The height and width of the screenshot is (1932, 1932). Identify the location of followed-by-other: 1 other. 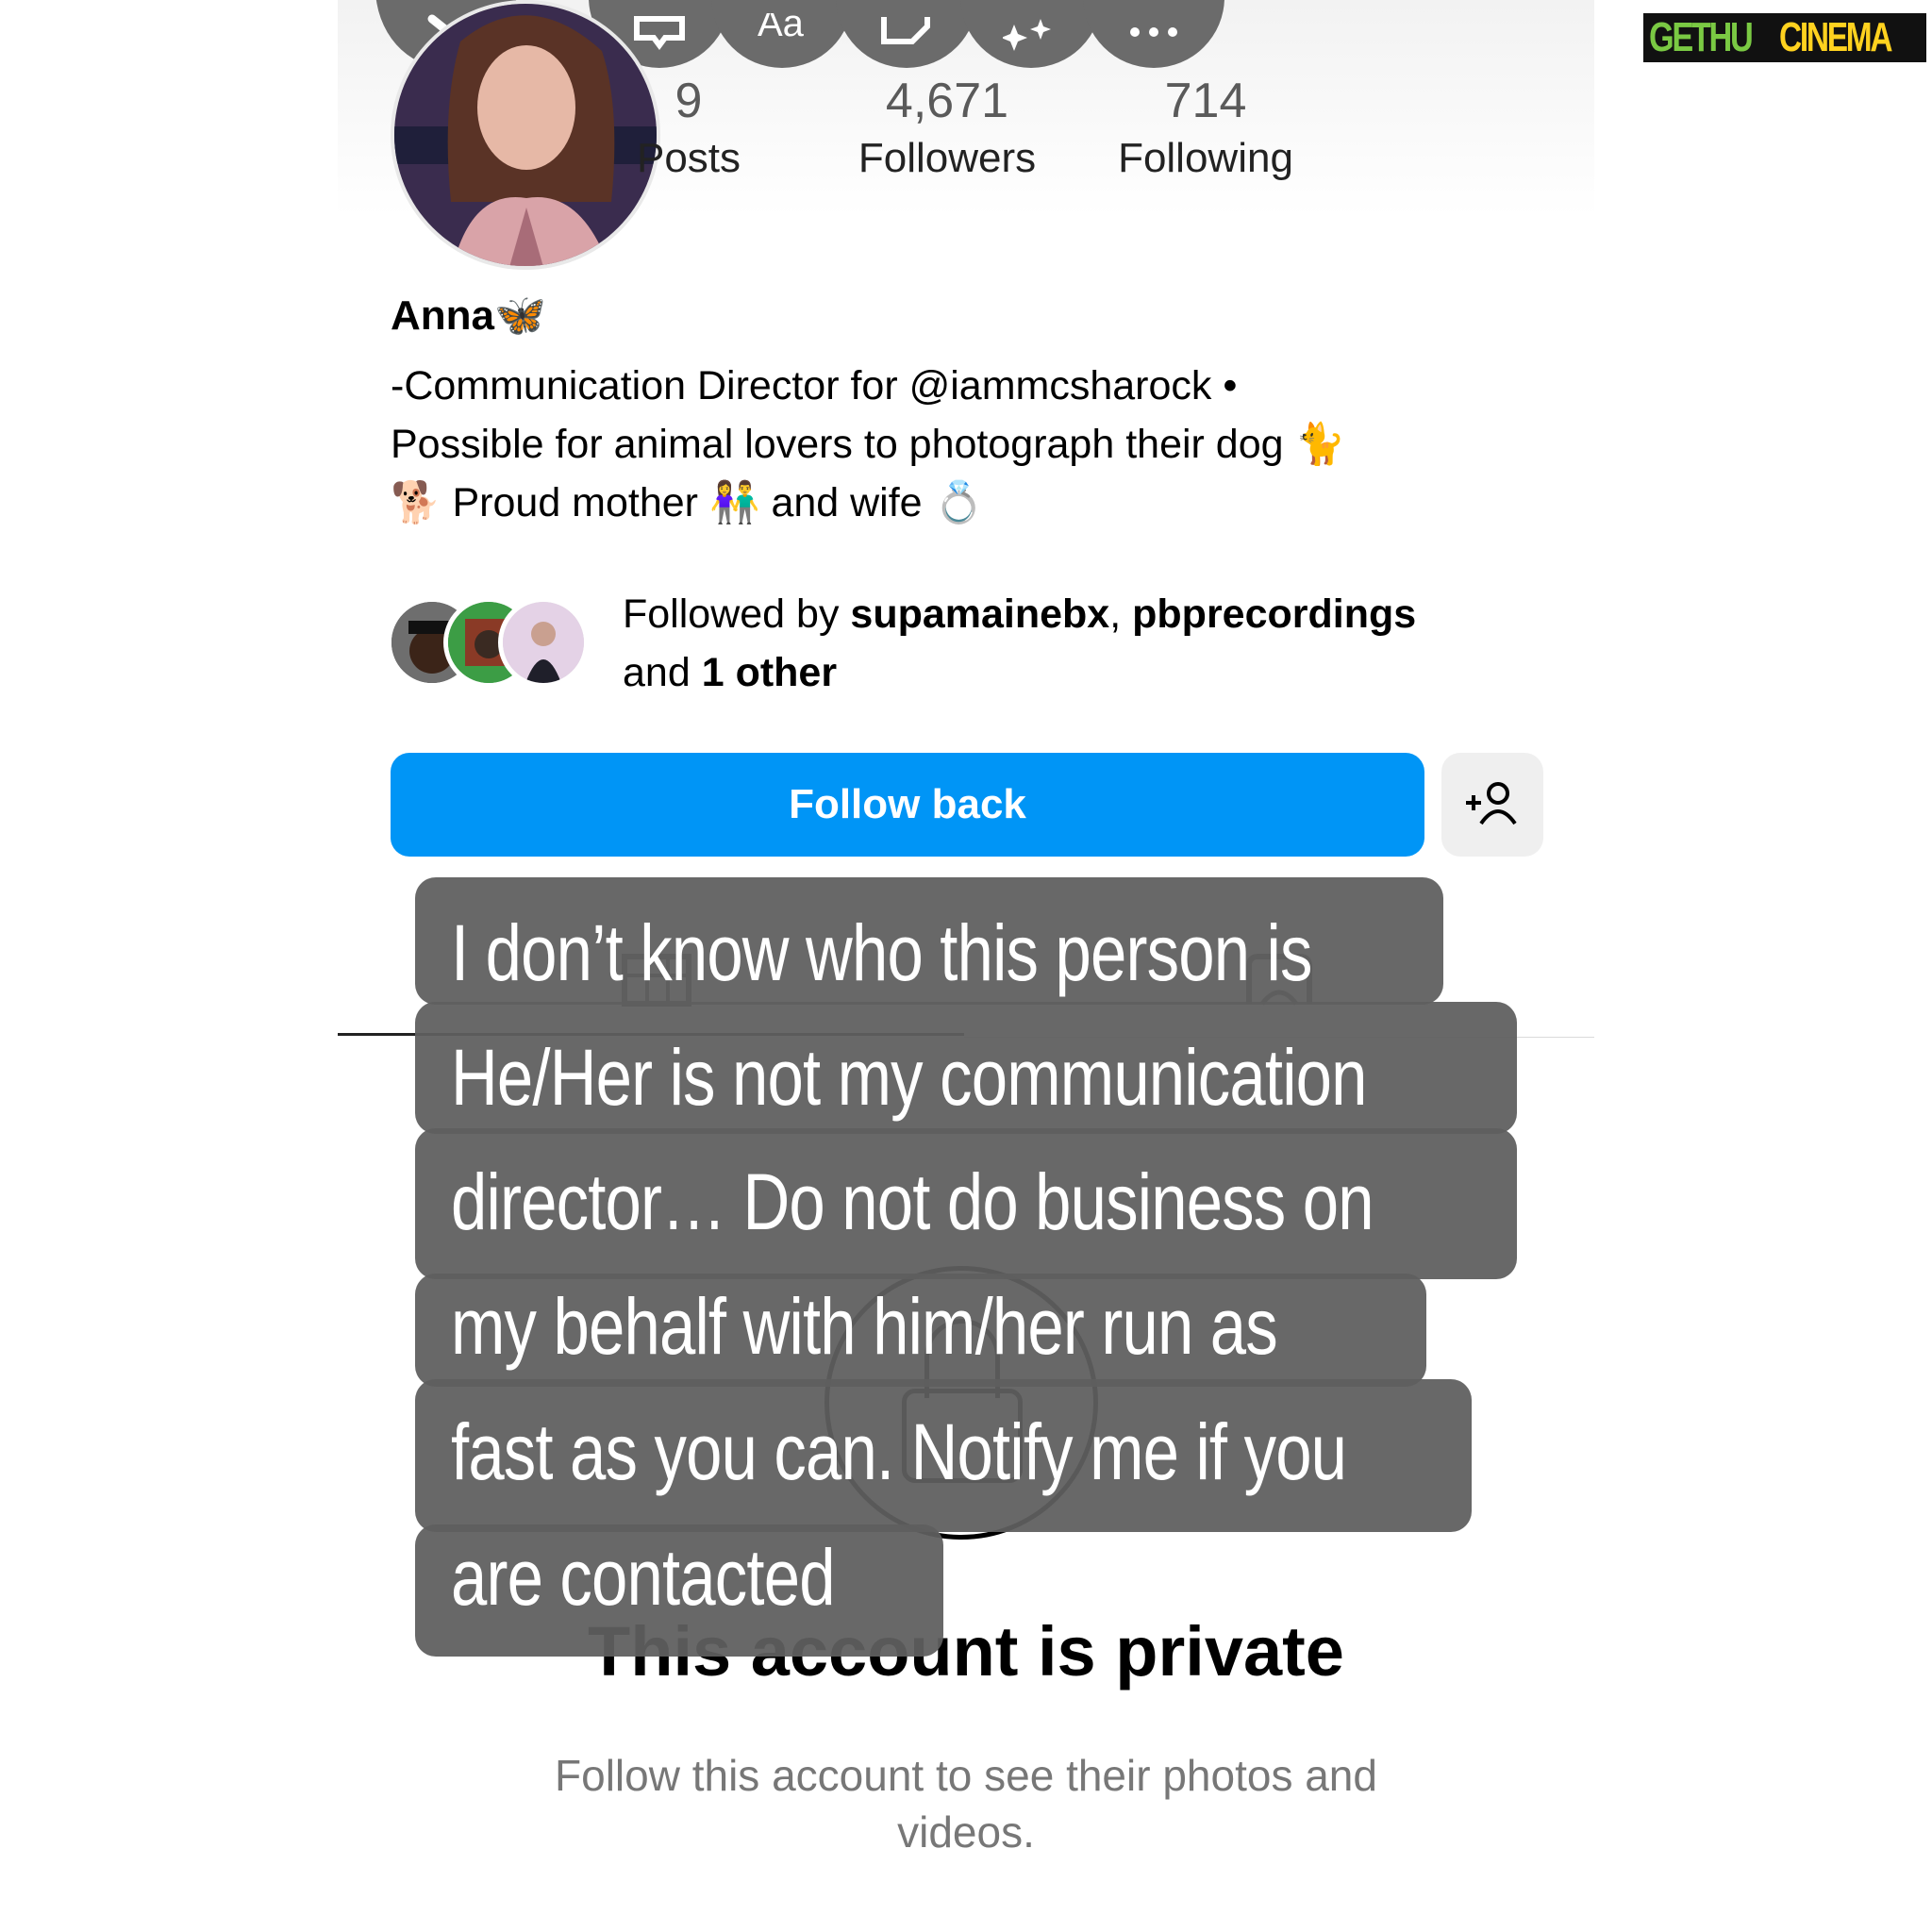
(769, 672).